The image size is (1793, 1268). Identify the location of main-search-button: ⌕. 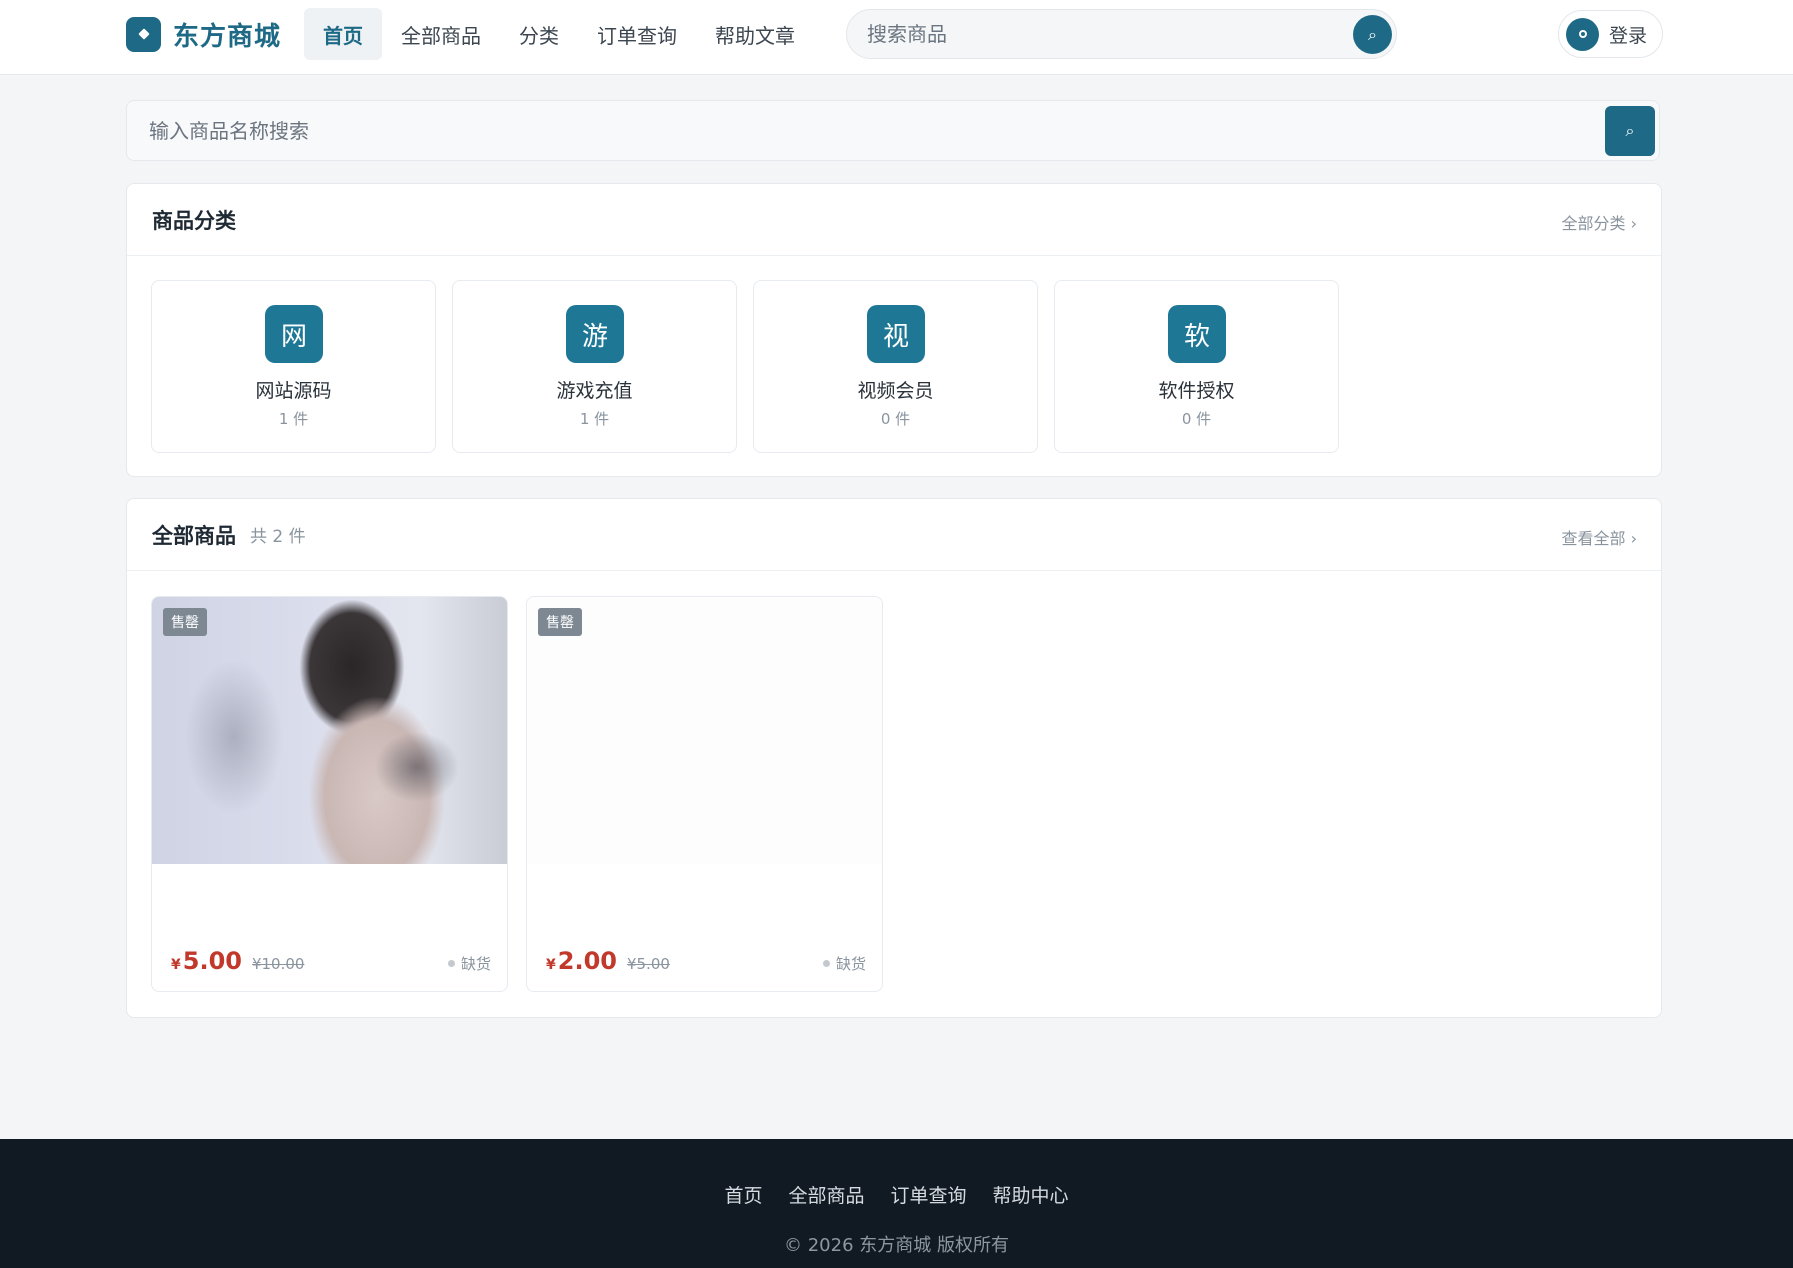
(1630, 131).